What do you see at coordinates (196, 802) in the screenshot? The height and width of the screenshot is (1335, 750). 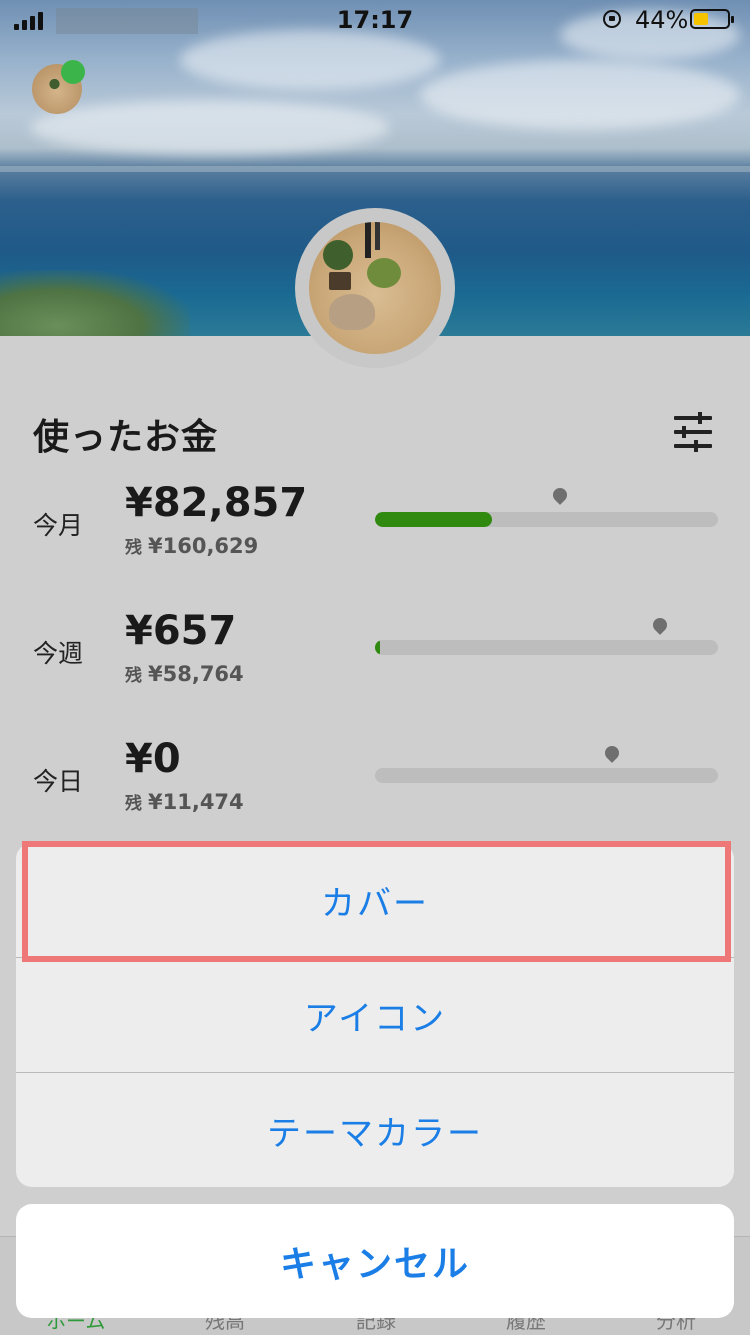 I see `remain-value: ¥11,474` at bounding box center [196, 802].